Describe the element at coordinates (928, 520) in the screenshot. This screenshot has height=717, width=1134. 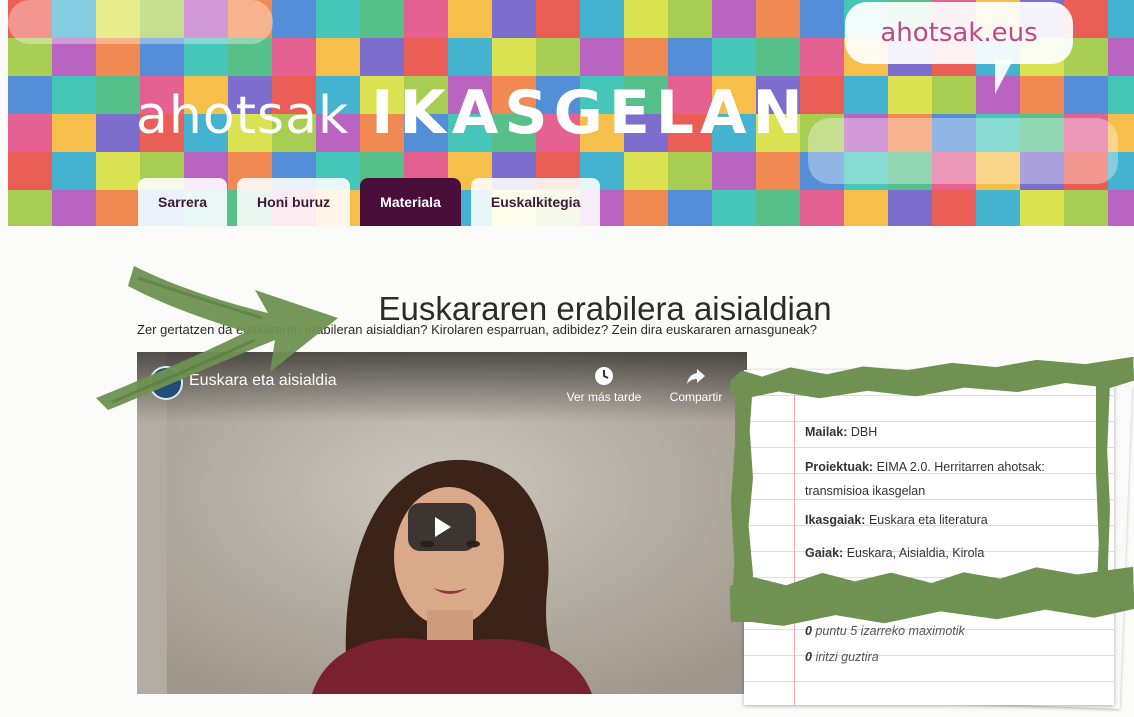
I see `ikasgaiak-value: Euskara eta literatura` at that location.